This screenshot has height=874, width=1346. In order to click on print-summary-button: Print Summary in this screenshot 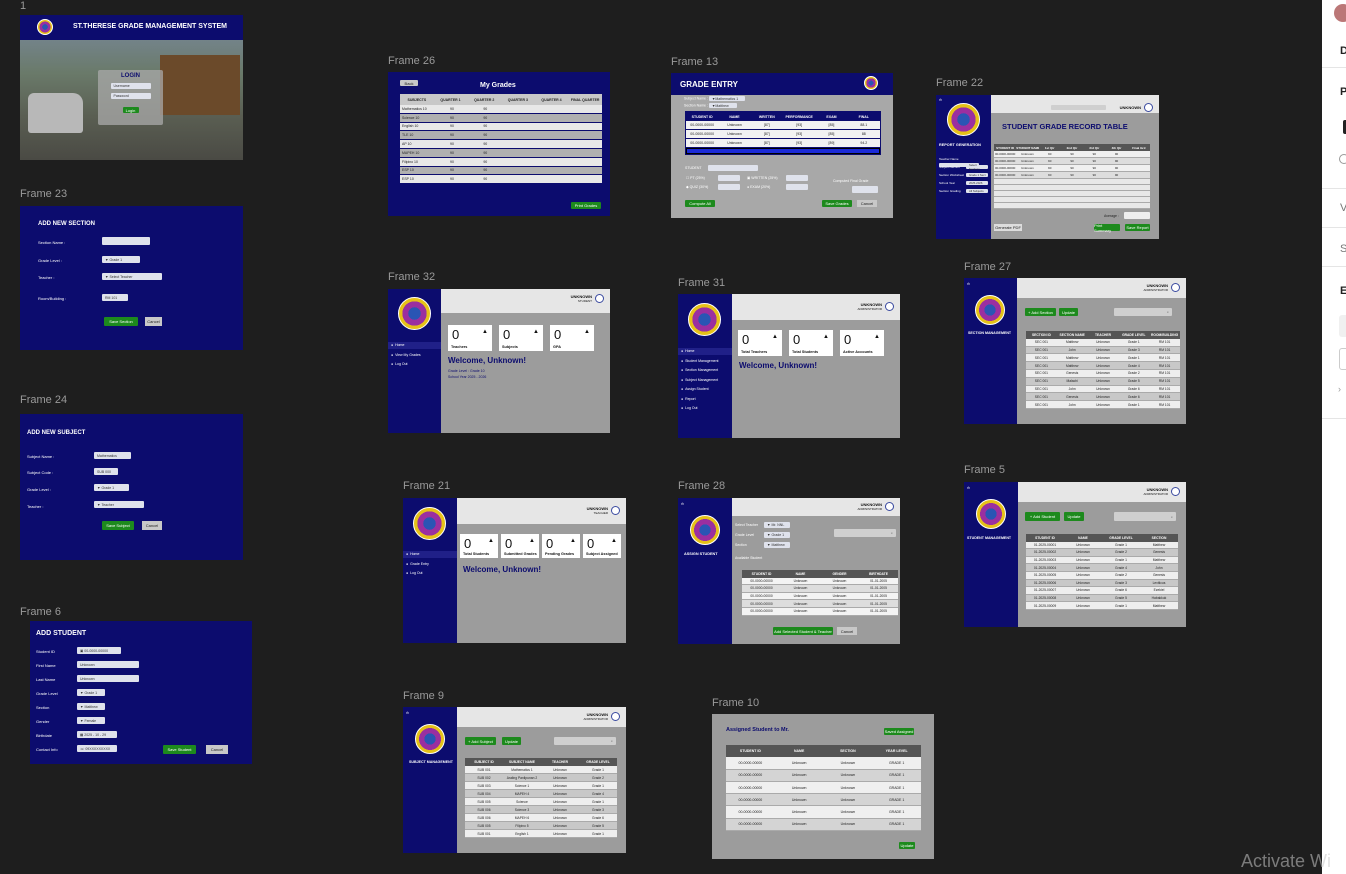, I will do `click(1107, 228)`.